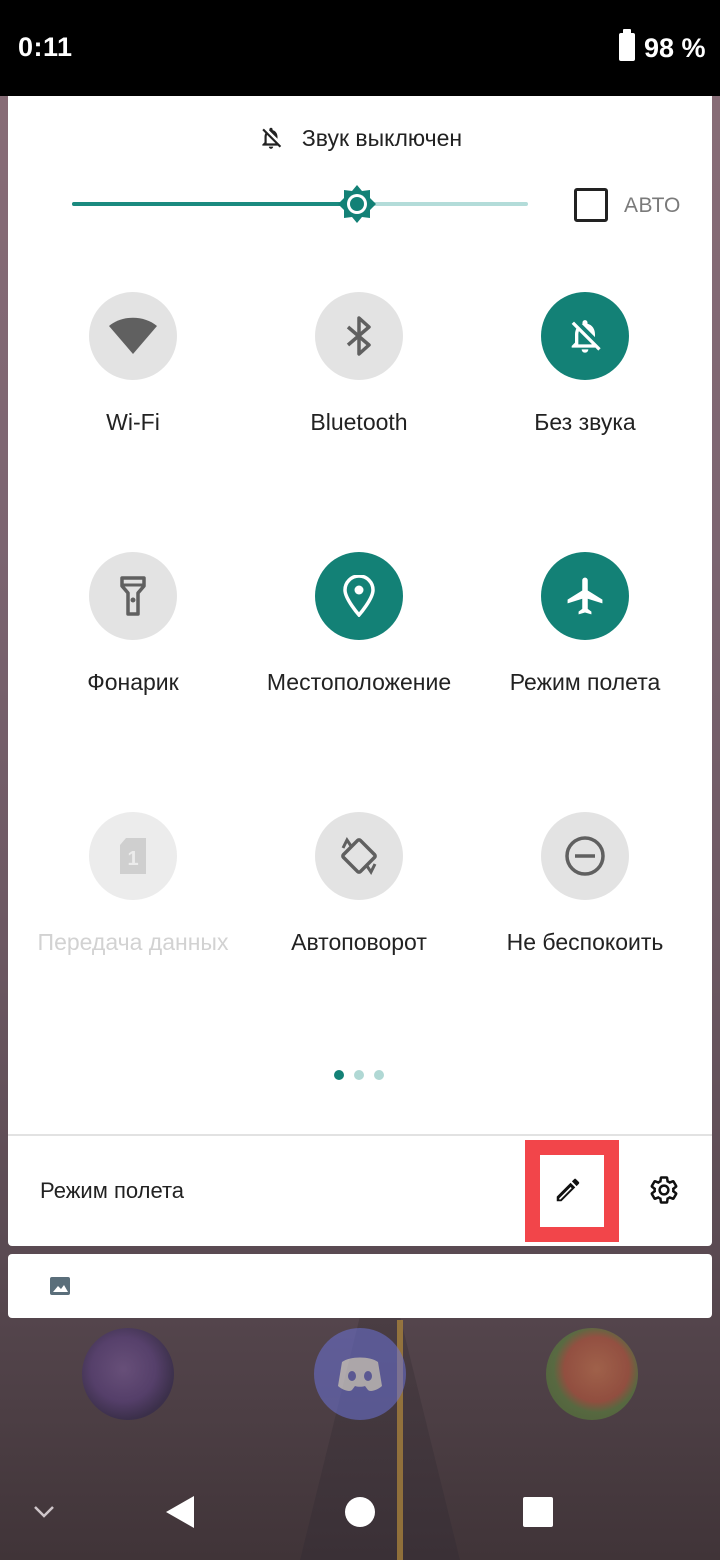  Describe the element at coordinates (591, 205) in the screenshot. I see `auto-brightness-checkbox` at that location.